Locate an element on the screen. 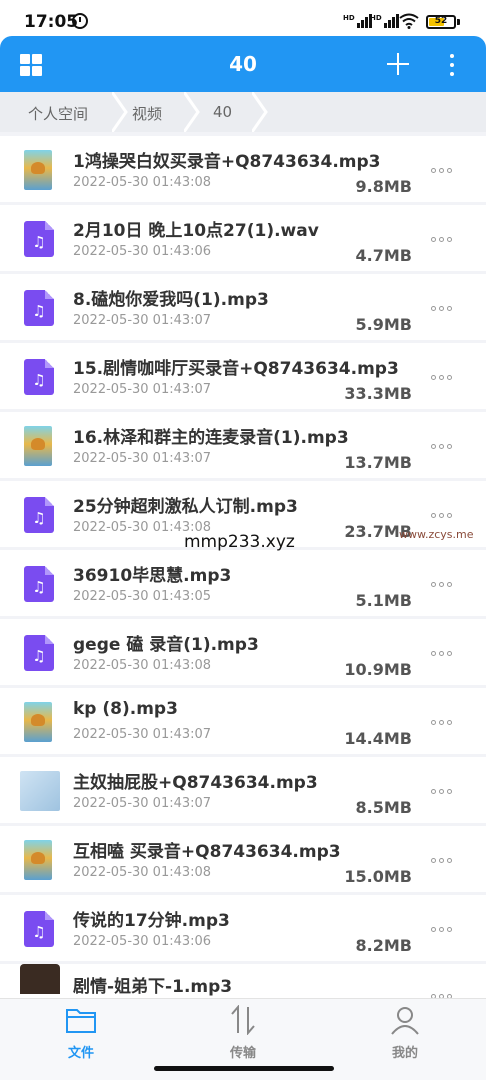  battery-tip is located at coordinates (458, 22).